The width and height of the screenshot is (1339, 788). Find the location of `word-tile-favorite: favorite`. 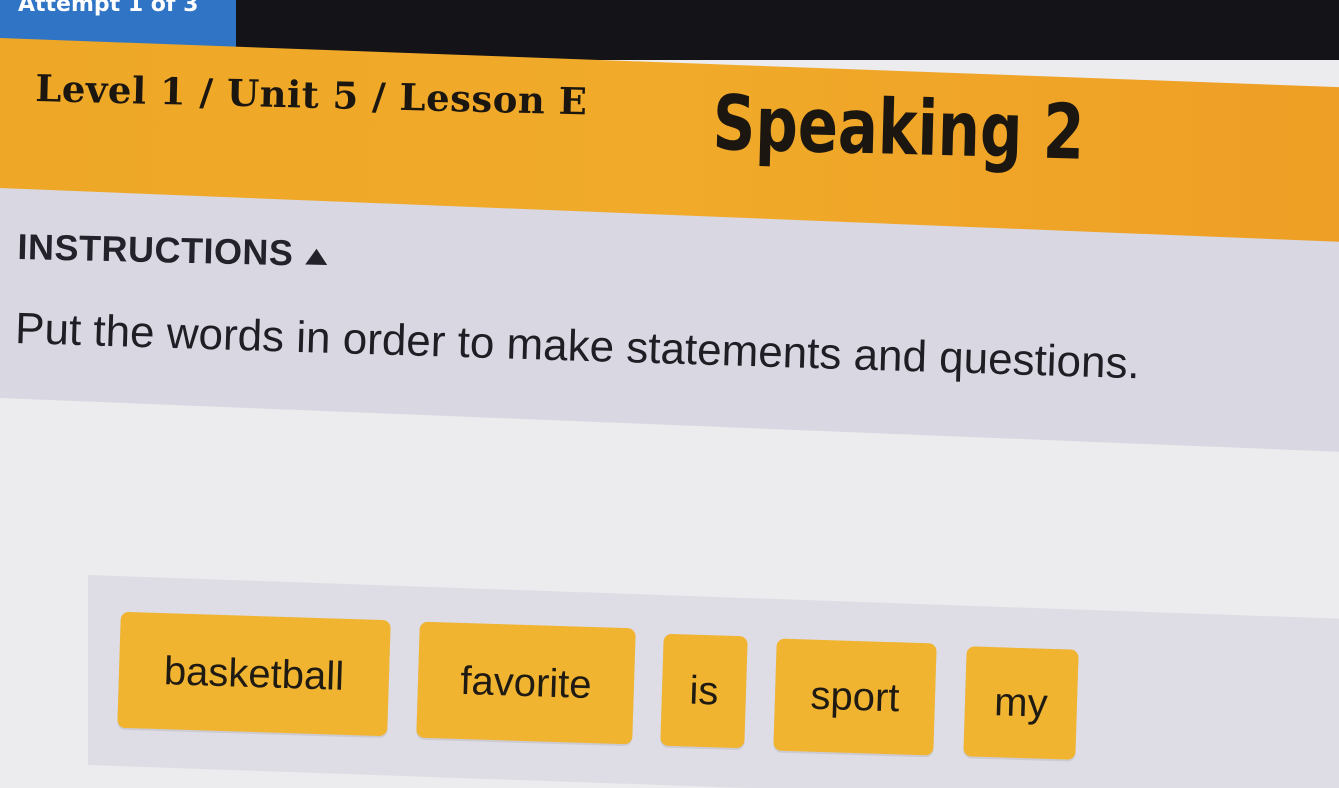

word-tile-favorite: favorite is located at coordinates (526, 683).